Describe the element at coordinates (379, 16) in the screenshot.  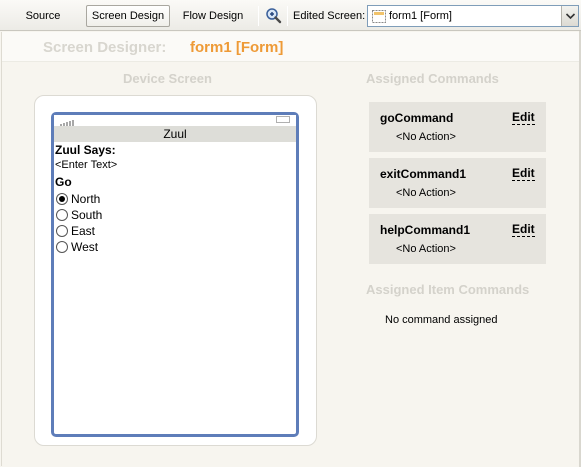
I see `form-icon` at that location.